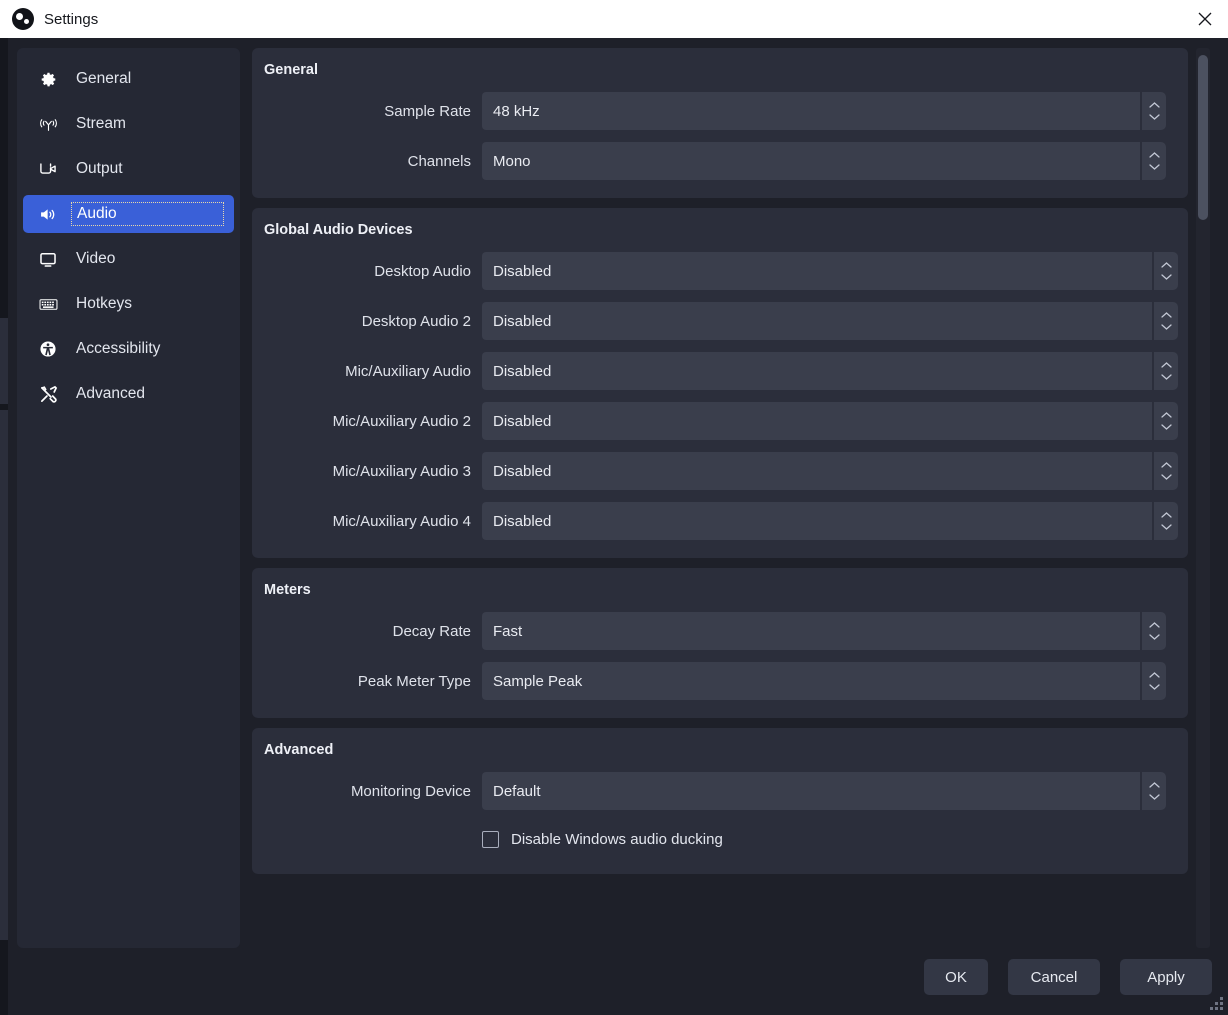 This screenshot has height=1015, width=1228. Describe the element at coordinates (817, 321) in the screenshot. I see `desktop-audio-2-value: Disabled` at that location.